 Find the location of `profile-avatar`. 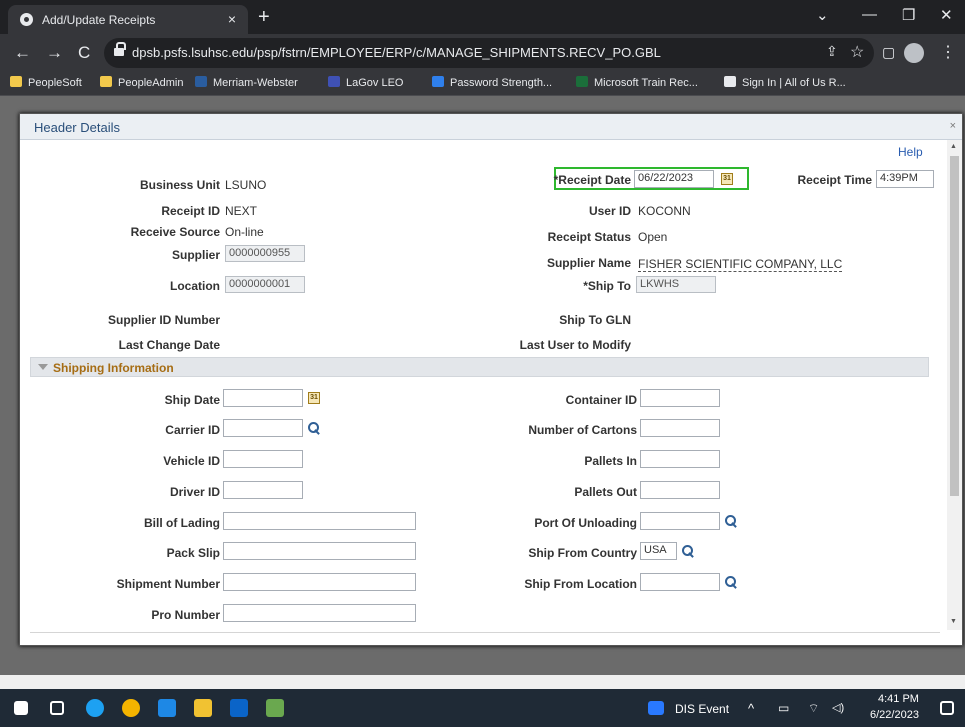

profile-avatar is located at coordinates (914, 53).